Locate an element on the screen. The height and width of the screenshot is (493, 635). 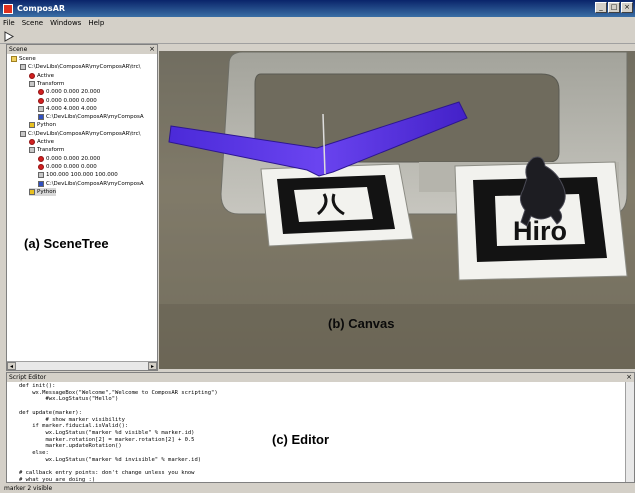
tree-node-label: 100.000 100.000 100.000 is located at coordinates (82, 175).